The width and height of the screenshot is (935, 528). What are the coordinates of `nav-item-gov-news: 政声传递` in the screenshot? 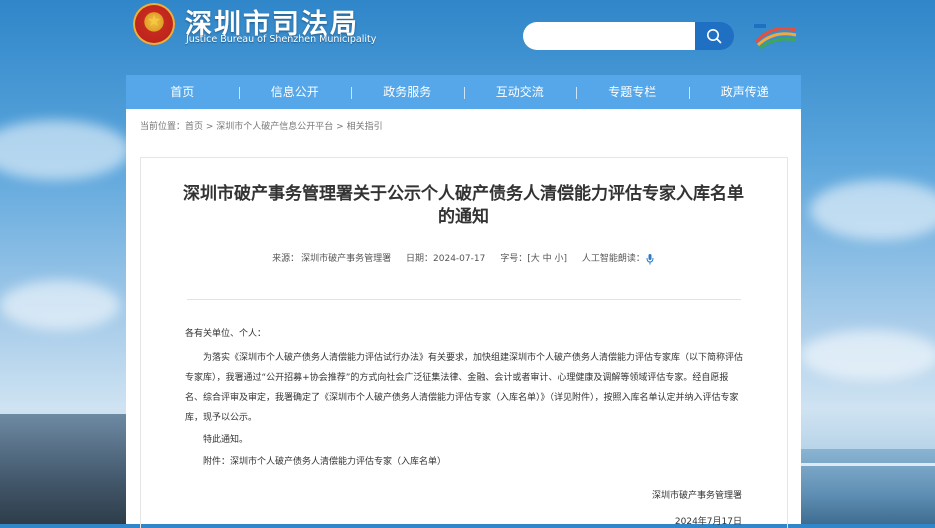 It's located at (745, 92).